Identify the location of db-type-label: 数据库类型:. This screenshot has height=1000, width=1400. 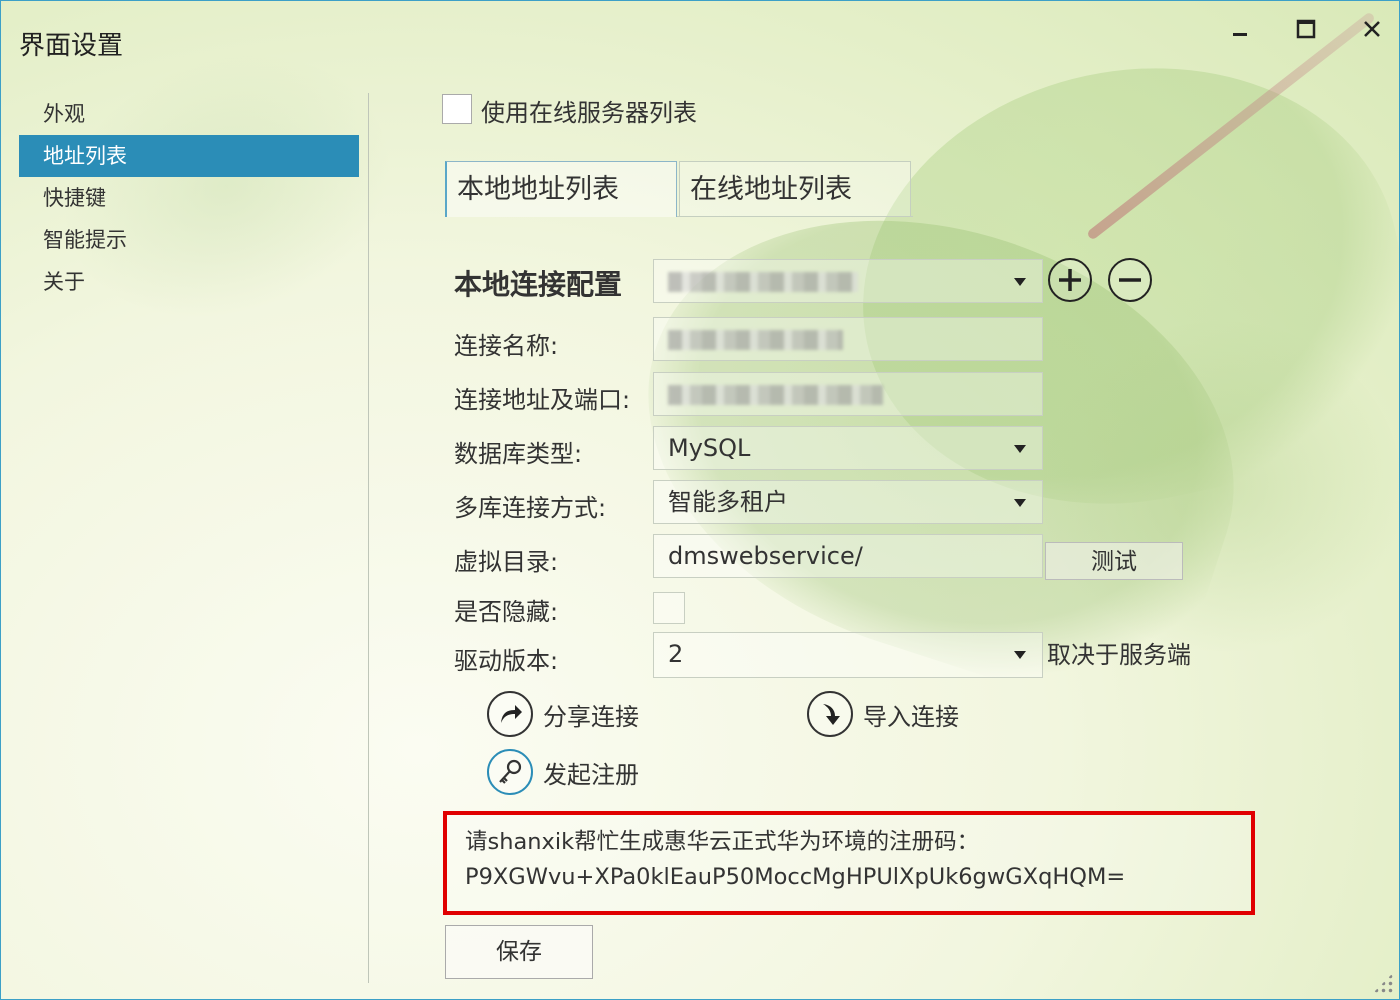
(518, 454).